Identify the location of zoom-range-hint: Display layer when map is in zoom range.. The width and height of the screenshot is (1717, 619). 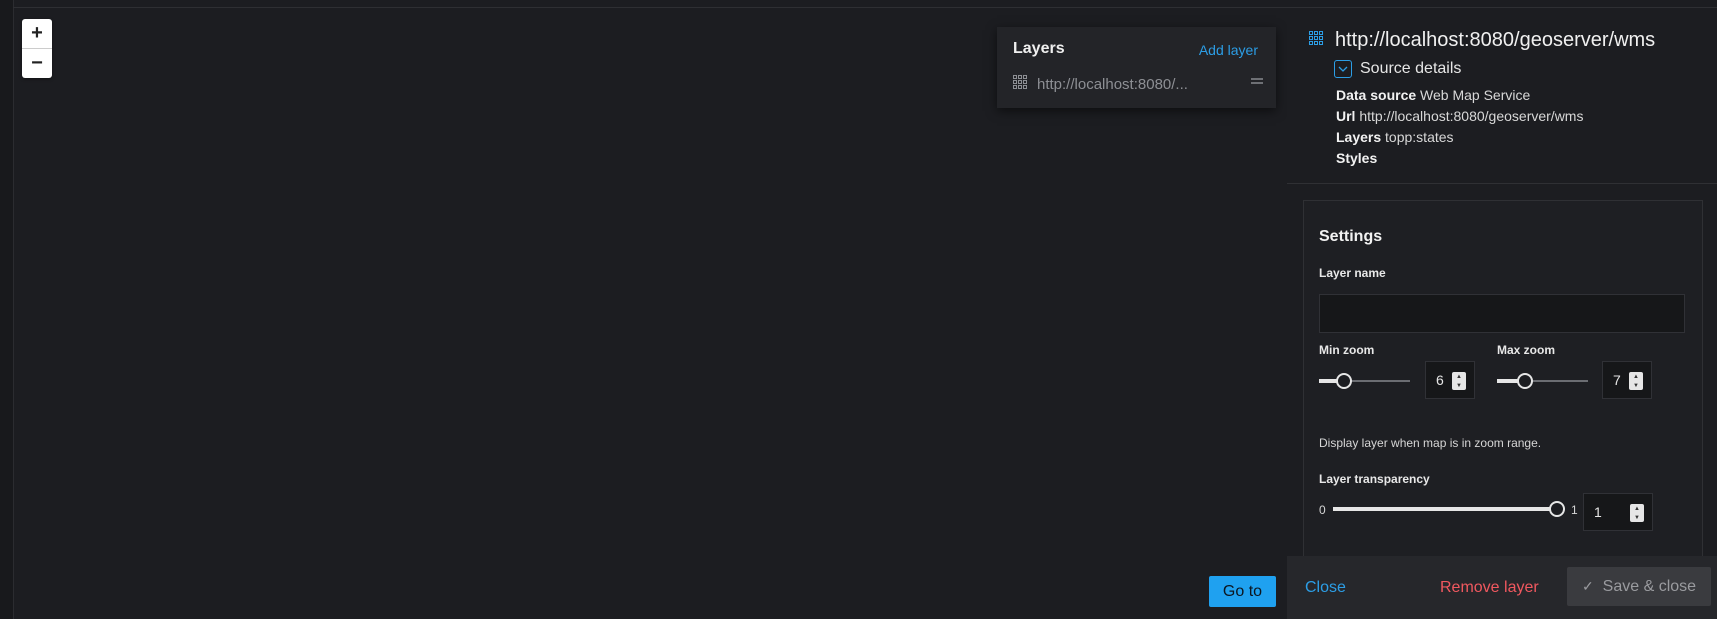
(1430, 443).